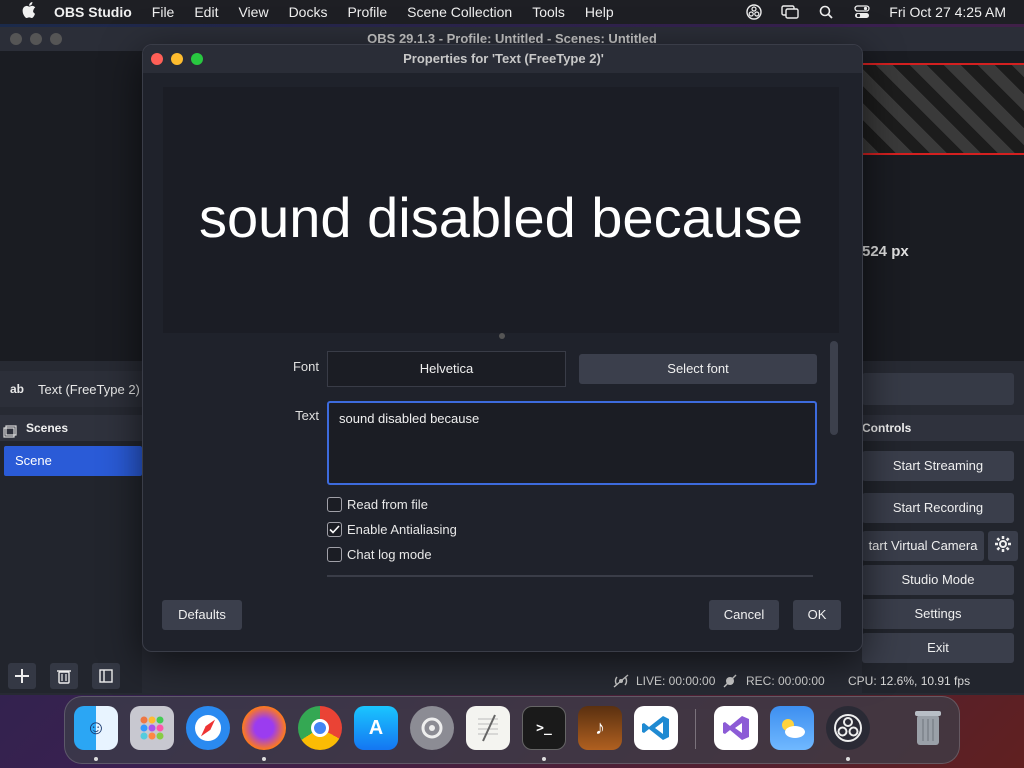  What do you see at coordinates (89, 389) in the screenshot?
I see `selected-source-name: Text (FreeType 2)` at bounding box center [89, 389].